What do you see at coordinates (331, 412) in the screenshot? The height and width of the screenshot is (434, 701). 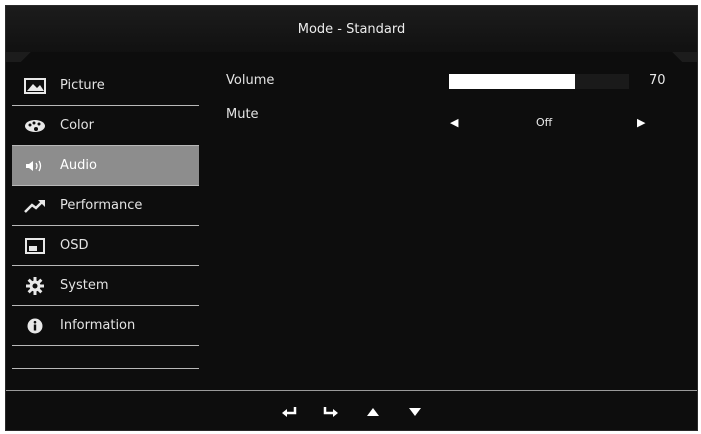 I see `enter-arrow-icon` at bounding box center [331, 412].